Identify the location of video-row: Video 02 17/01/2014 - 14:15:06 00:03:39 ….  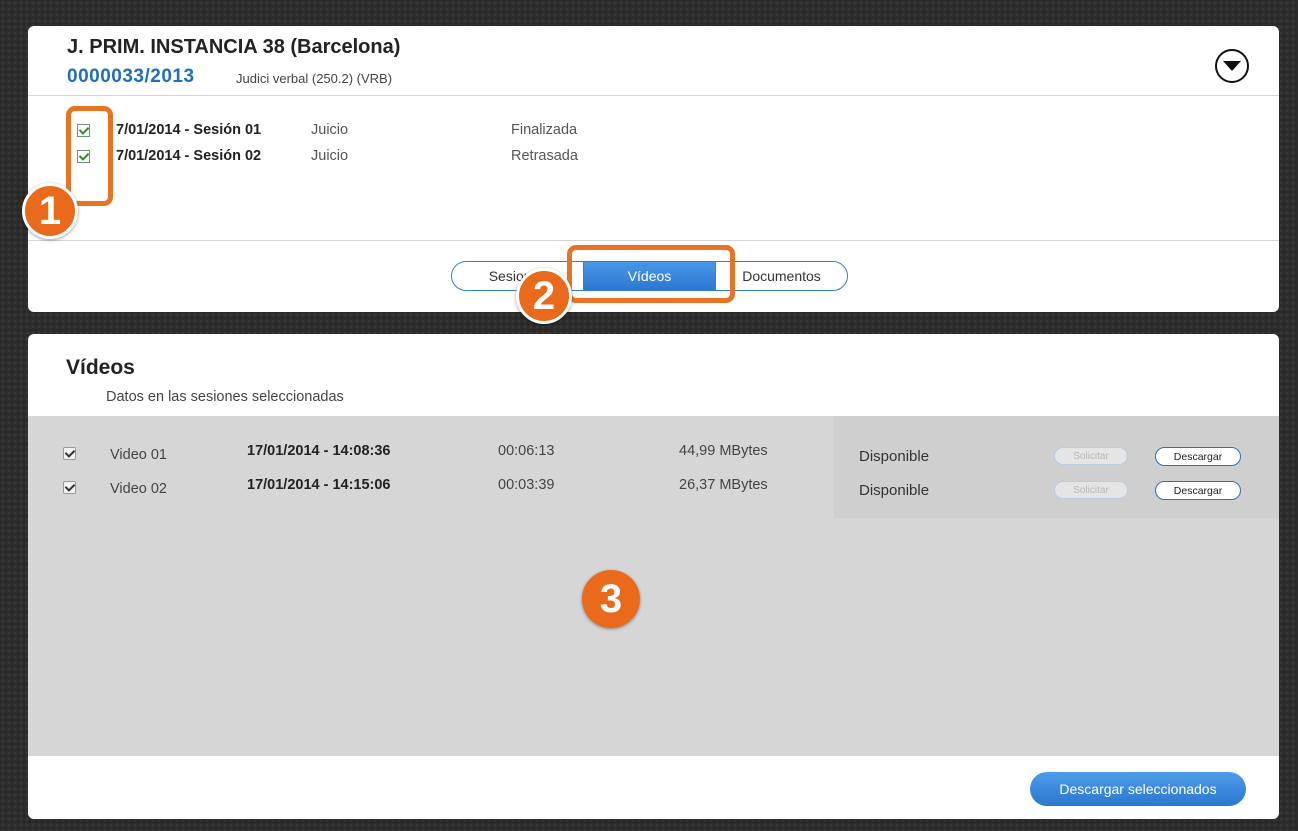
(653, 489).